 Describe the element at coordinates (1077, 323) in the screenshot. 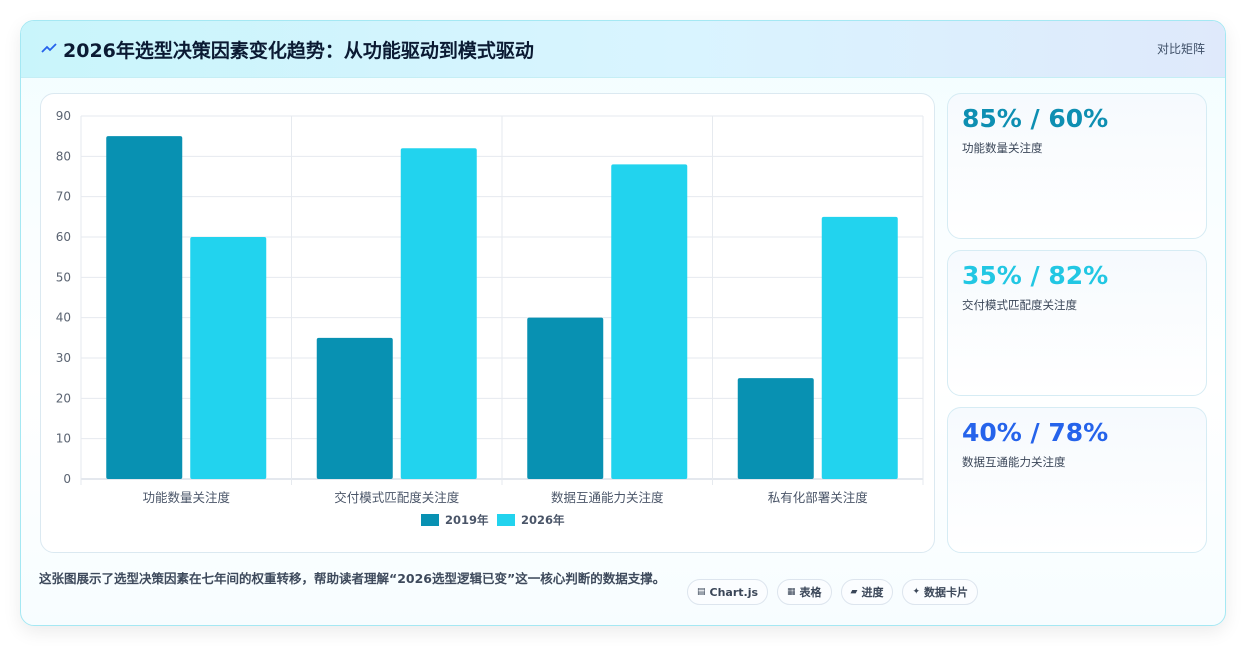

I see `stat-card-2: 35% / 82% 交付模式匹配度关注度` at that location.